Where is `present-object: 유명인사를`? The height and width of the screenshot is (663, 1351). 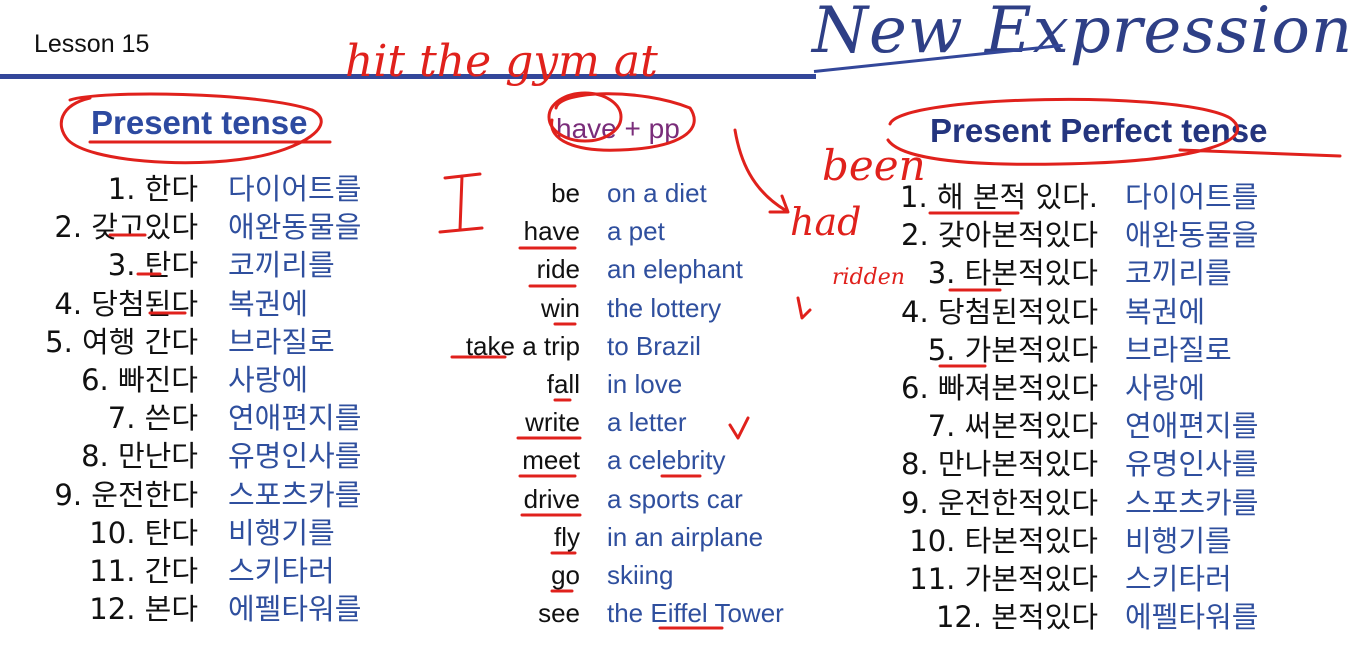 present-object: 유명인사를 is located at coordinates (295, 456).